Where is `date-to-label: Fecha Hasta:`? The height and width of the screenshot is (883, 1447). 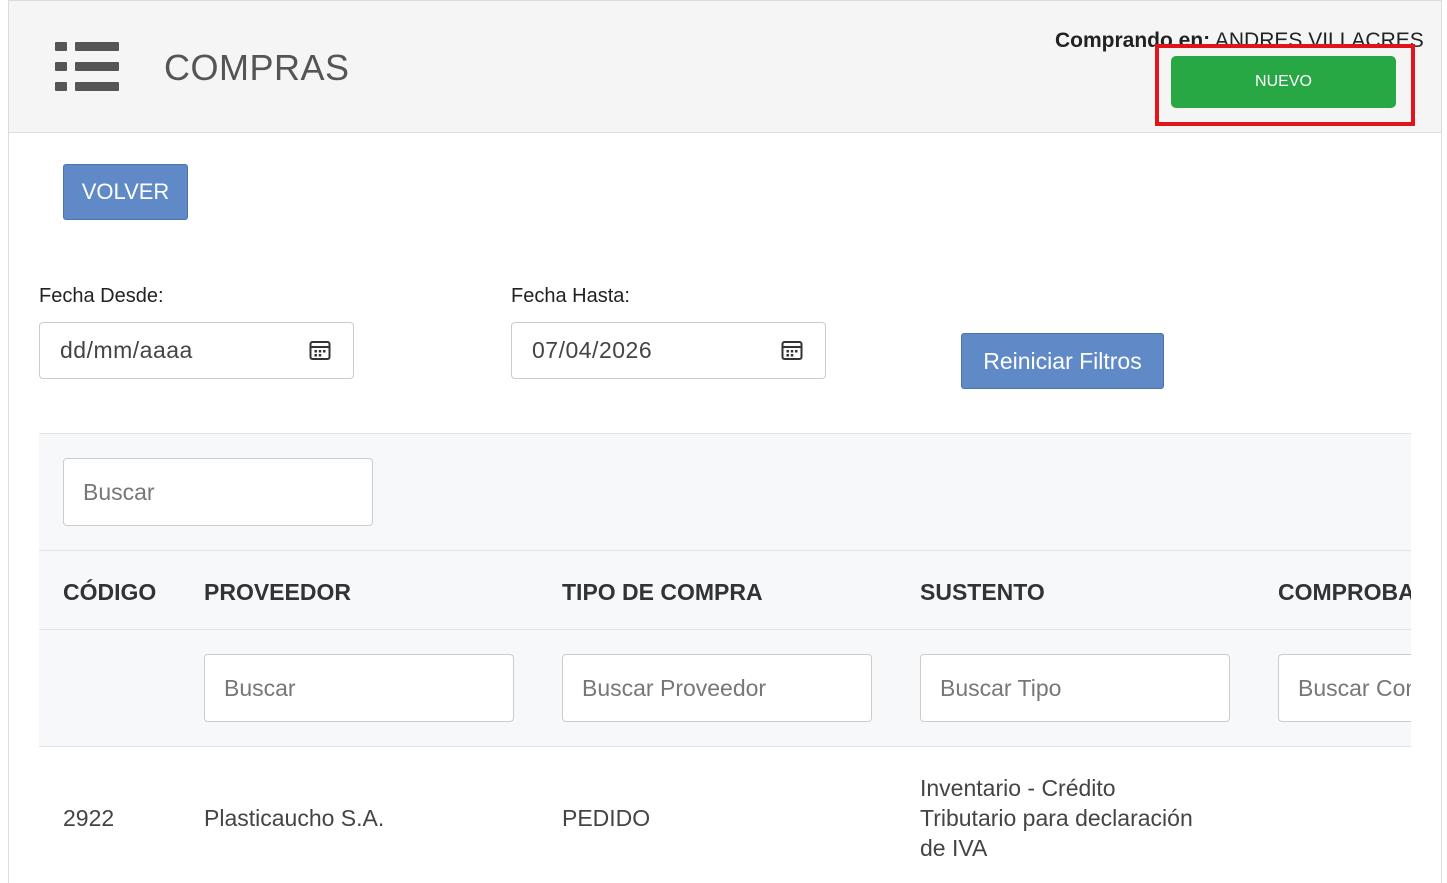 date-to-label: Fecha Hasta: is located at coordinates (570, 296).